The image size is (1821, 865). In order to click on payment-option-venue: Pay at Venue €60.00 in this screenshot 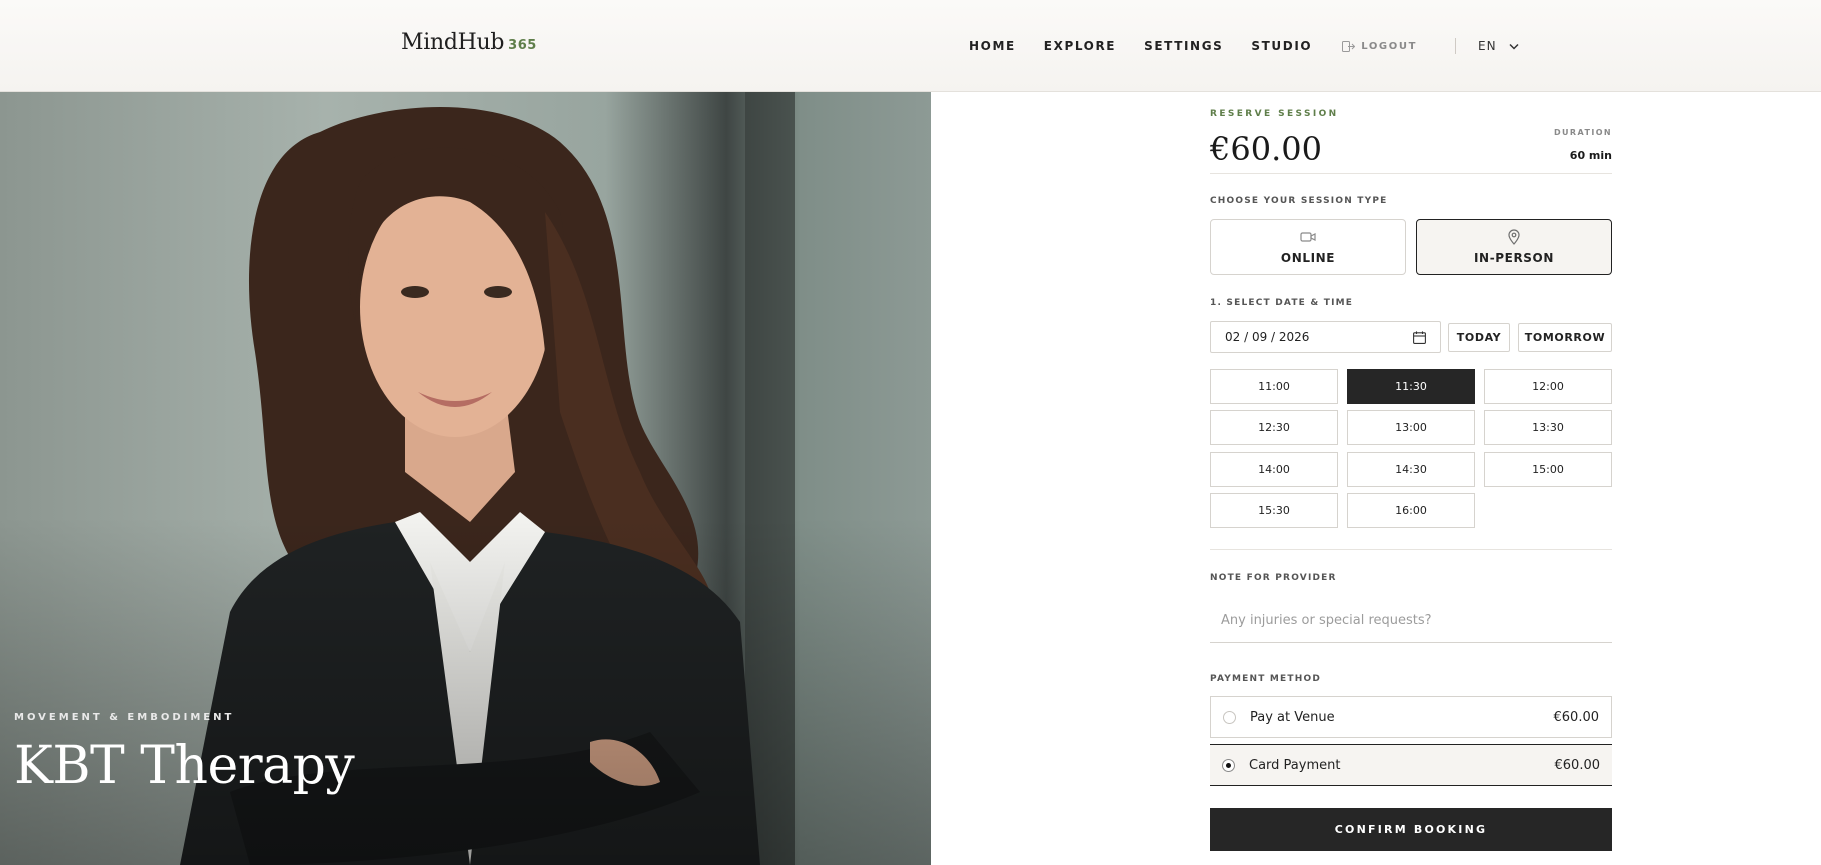, I will do `click(1411, 717)`.